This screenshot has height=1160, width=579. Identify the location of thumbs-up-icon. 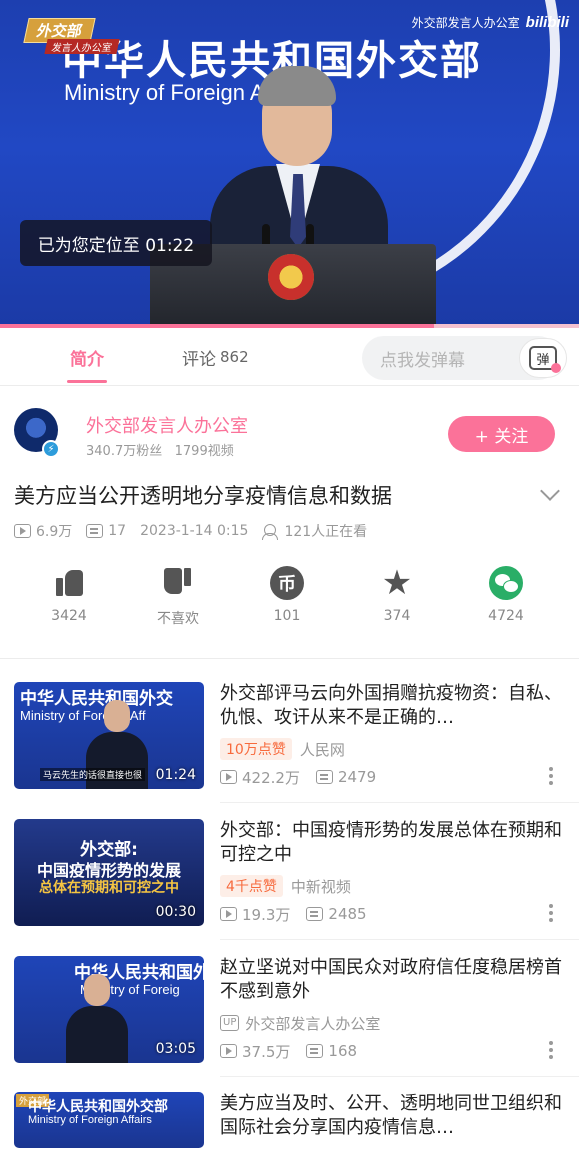
(69, 583).